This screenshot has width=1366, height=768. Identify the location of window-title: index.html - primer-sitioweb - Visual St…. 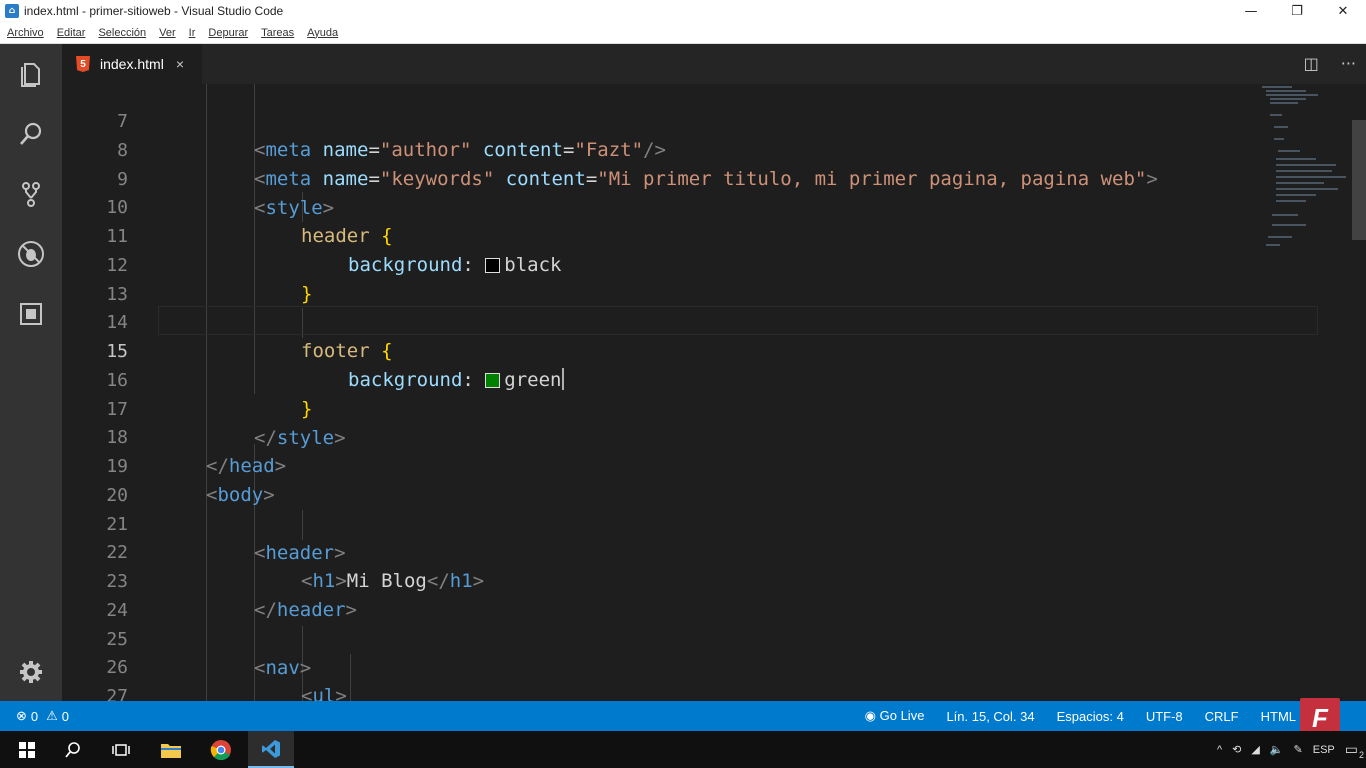
(154, 11).